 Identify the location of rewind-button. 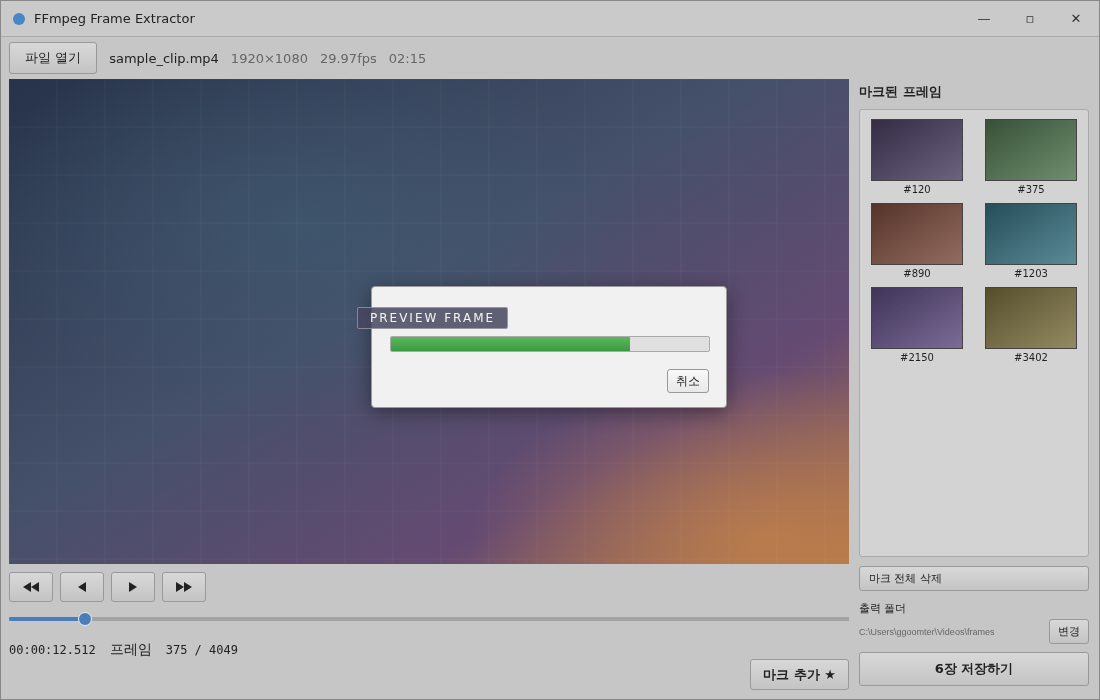
(31, 587).